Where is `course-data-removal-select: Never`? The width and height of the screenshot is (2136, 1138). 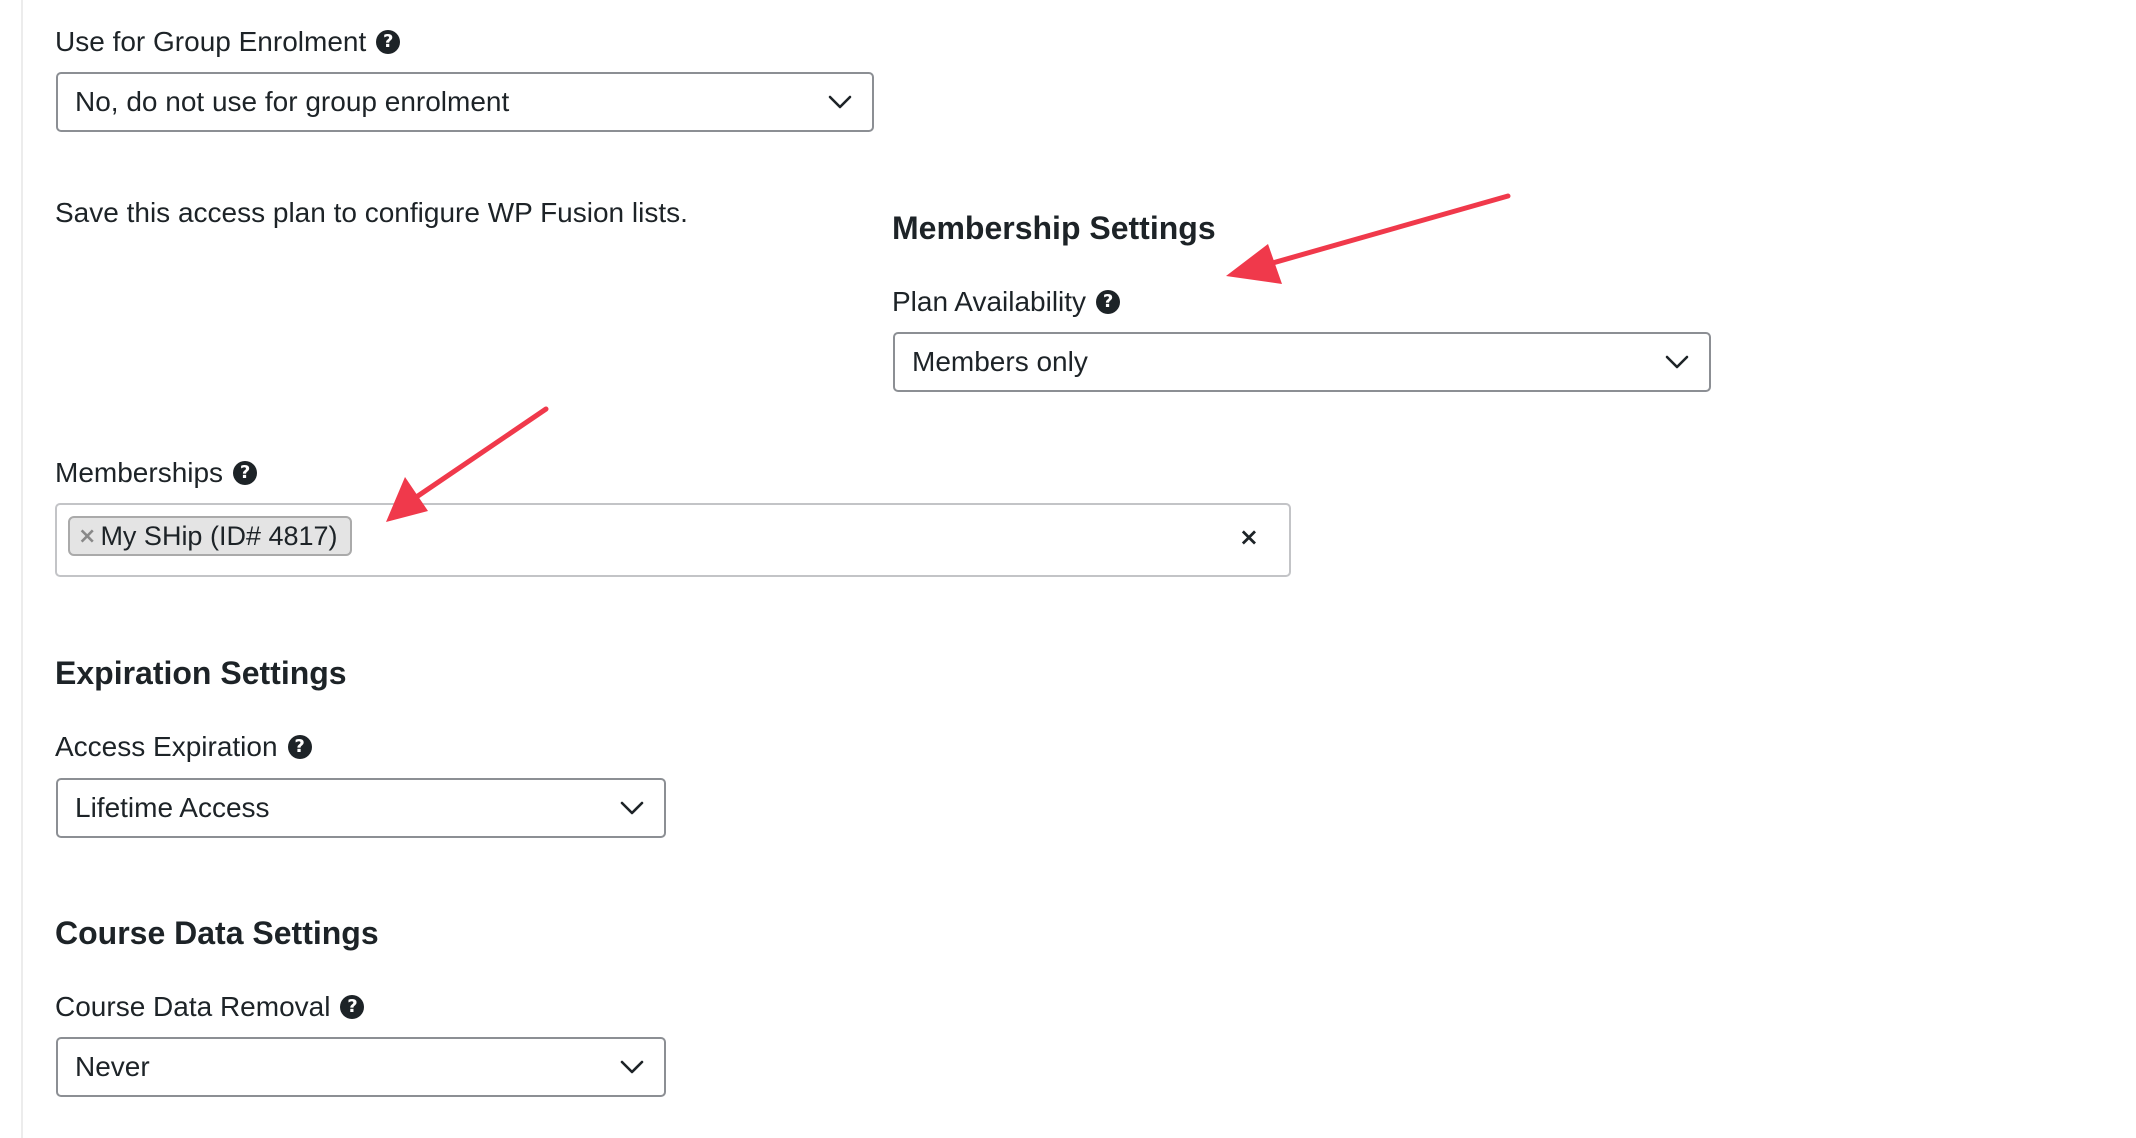
course-data-removal-select: Never is located at coordinates (361, 1067).